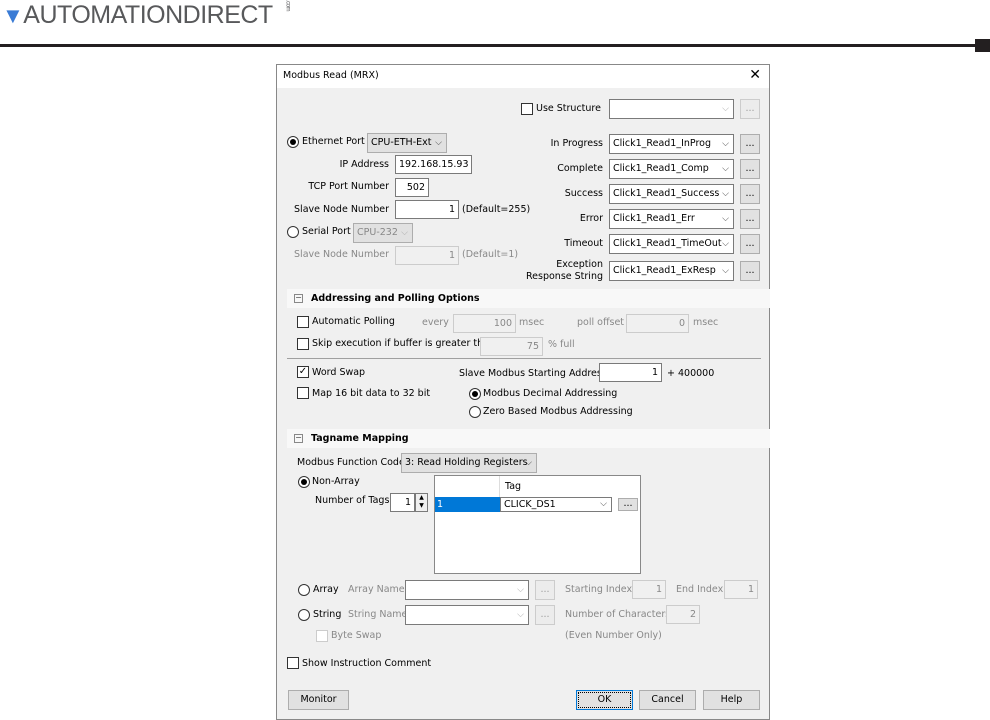 This screenshot has width=990, height=720. What do you see at coordinates (293, 232) in the screenshot?
I see `serial-port-radio` at bounding box center [293, 232].